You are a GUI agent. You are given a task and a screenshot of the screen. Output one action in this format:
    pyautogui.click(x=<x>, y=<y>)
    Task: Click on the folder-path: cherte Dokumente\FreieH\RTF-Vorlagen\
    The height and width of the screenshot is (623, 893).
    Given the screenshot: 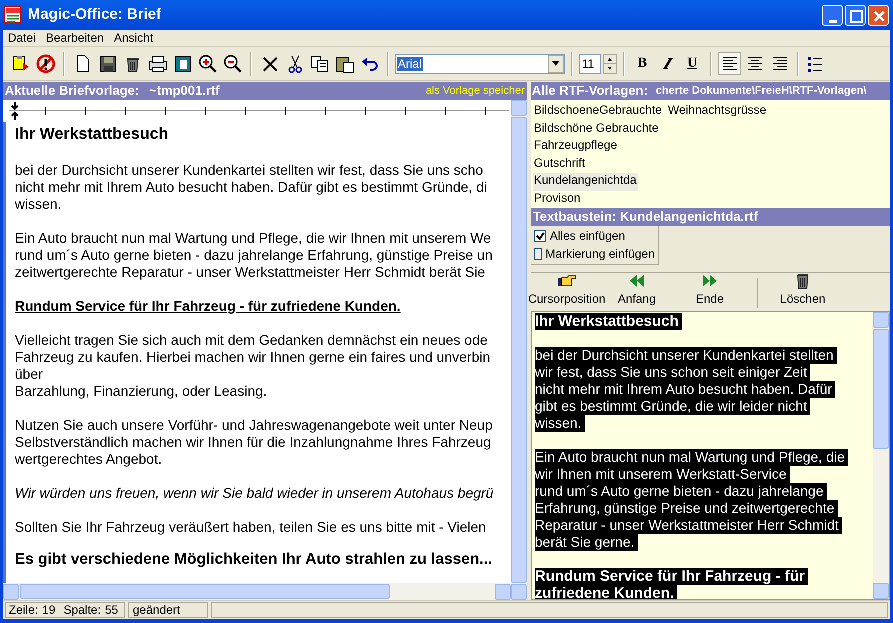 What is the action you would take?
    pyautogui.click(x=761, y=91)
    